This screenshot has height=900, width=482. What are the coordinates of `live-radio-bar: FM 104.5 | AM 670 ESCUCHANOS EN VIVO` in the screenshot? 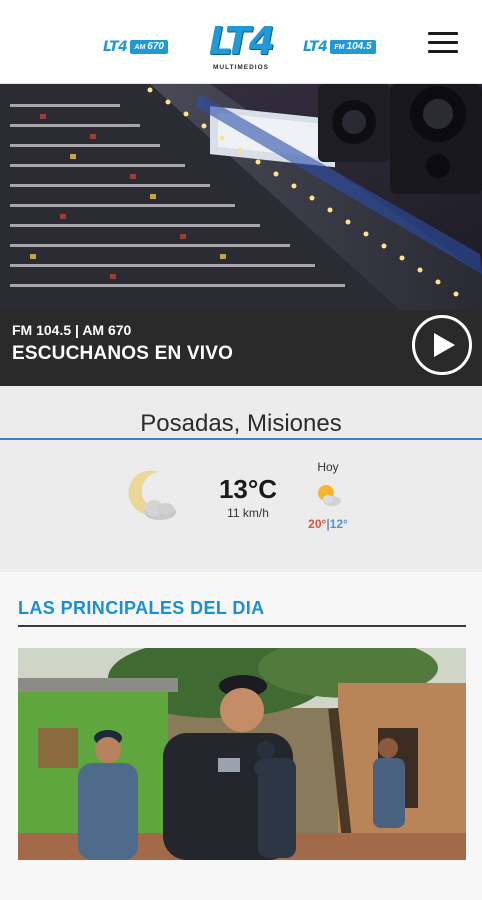 It's located at (241, 348).